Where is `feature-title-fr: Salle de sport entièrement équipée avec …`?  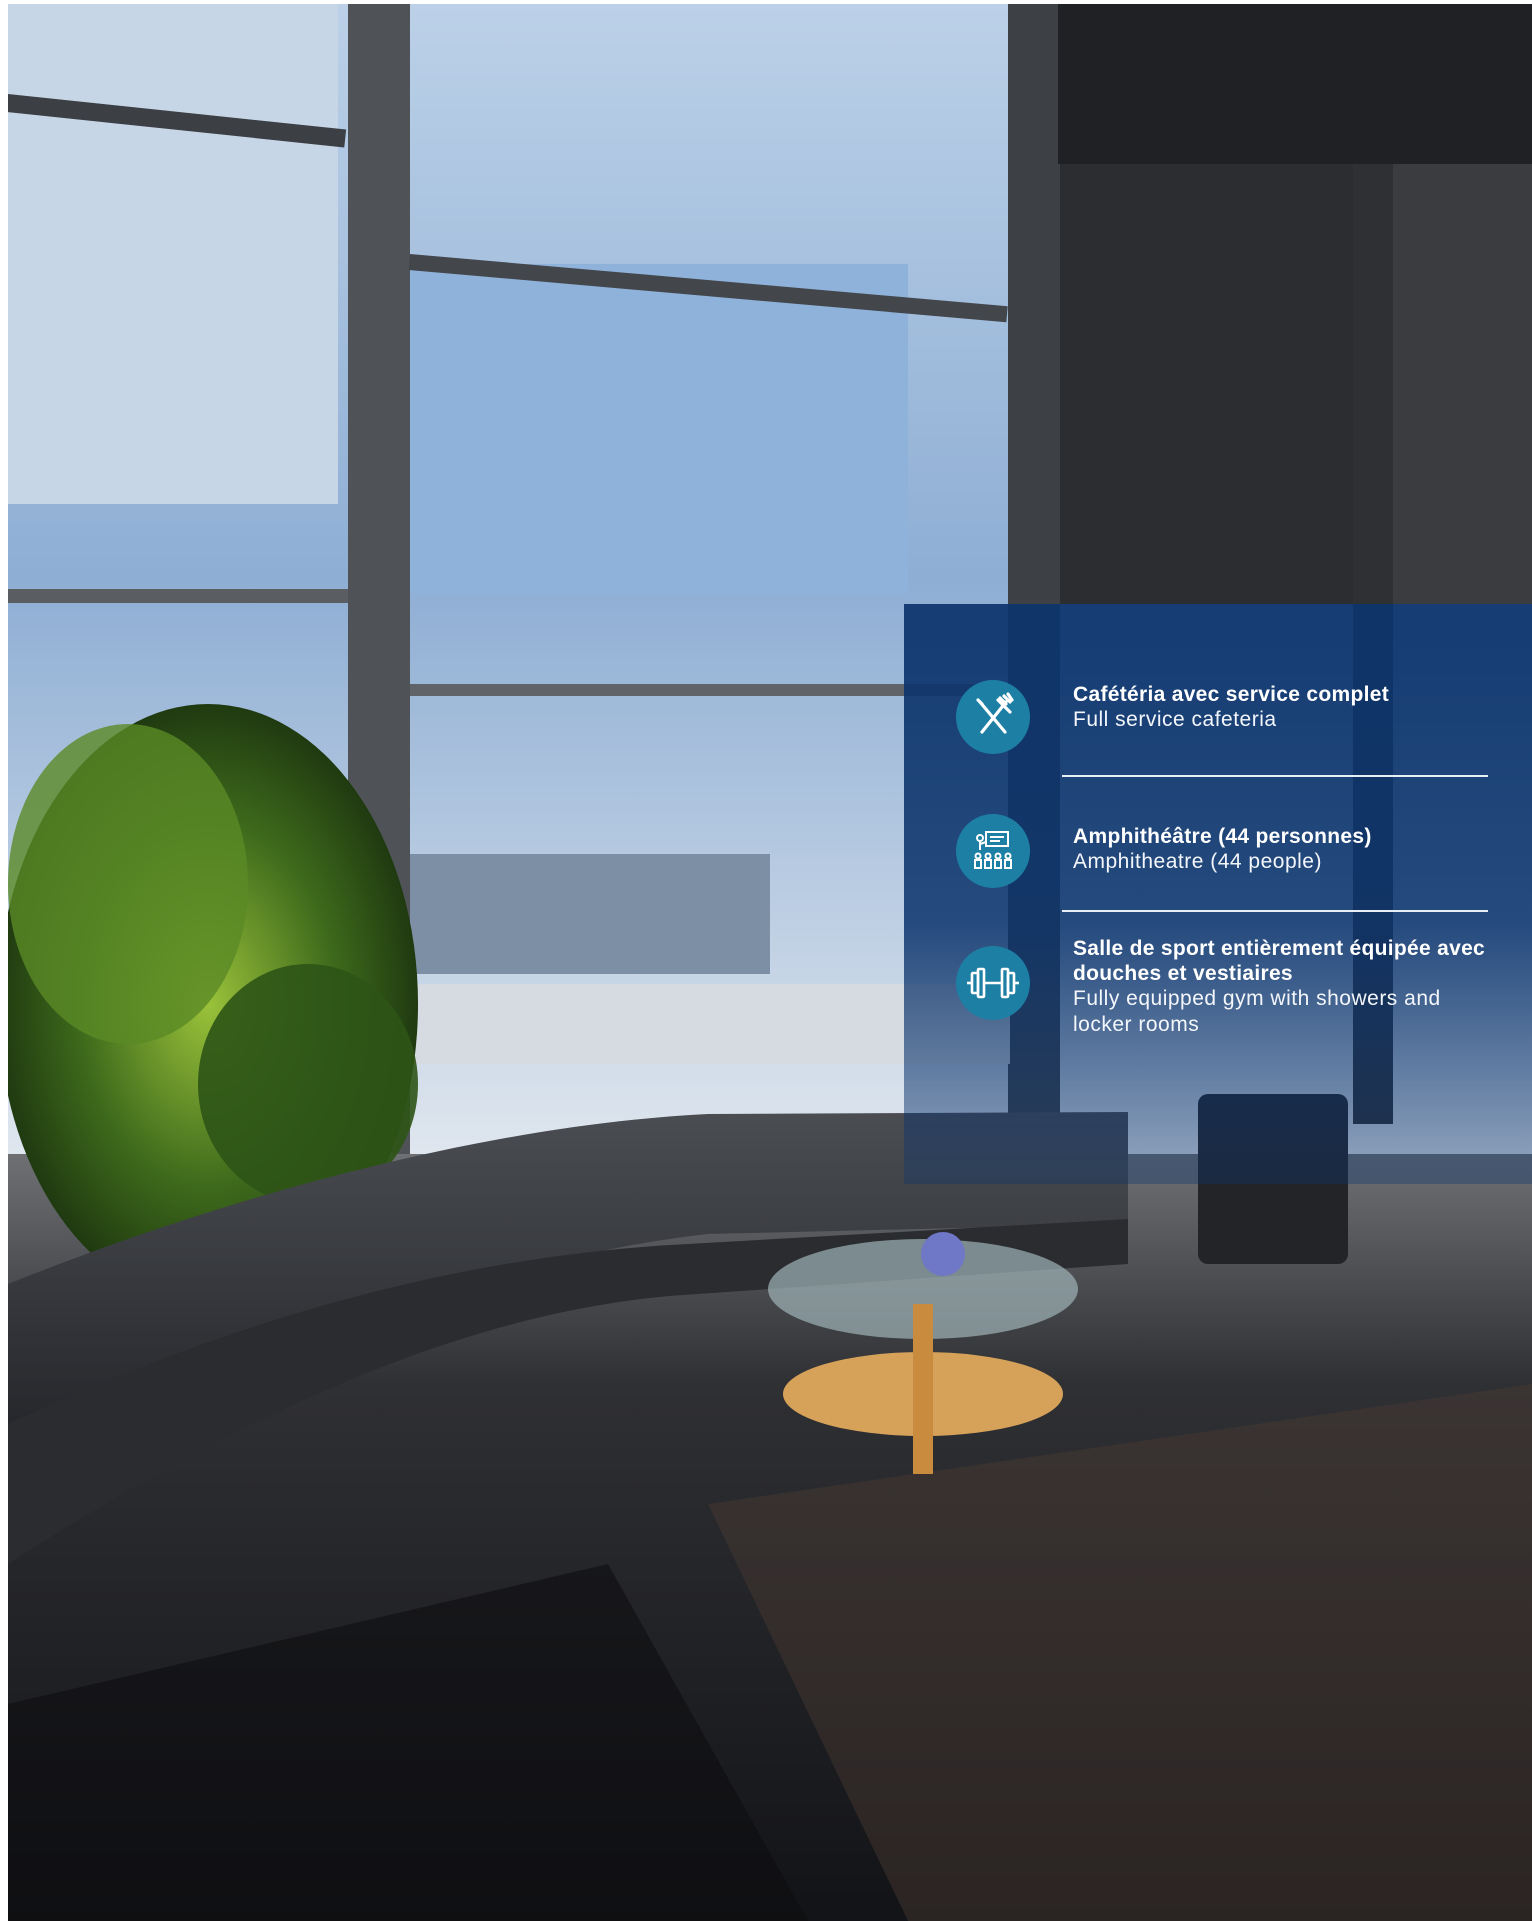
feature-title-fr: Salle de sport entièrement équipée avec … is located at coordinates (1279, 961).